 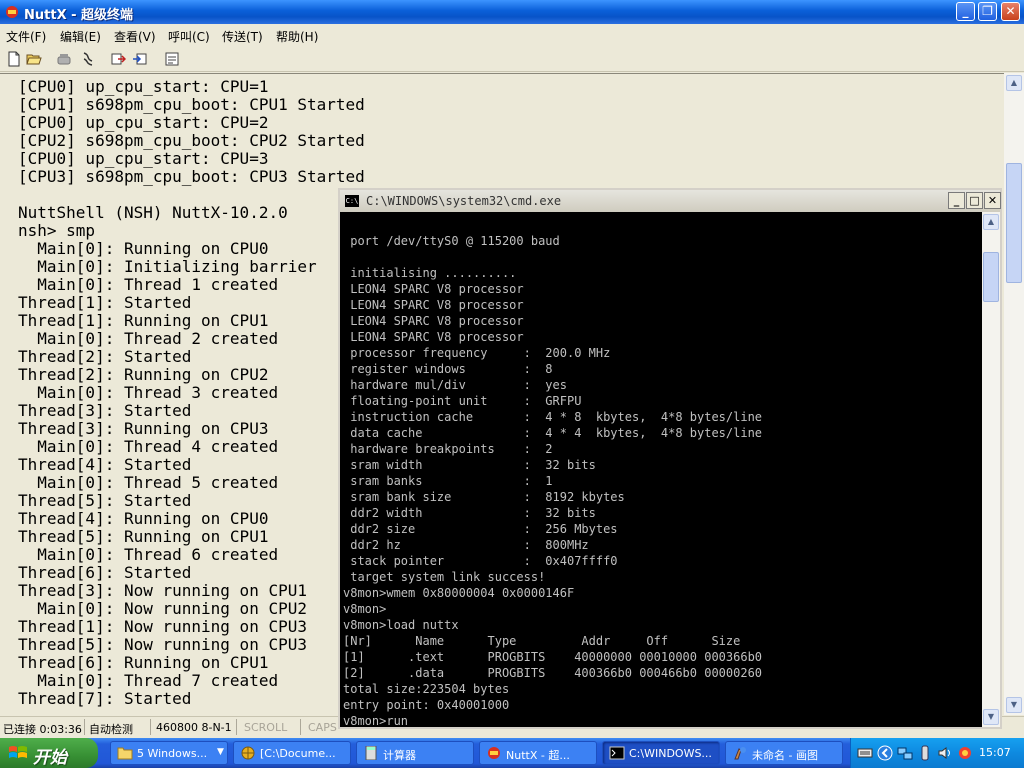 I want to click on system-tray: 15:07, so click(x=937, y=753).